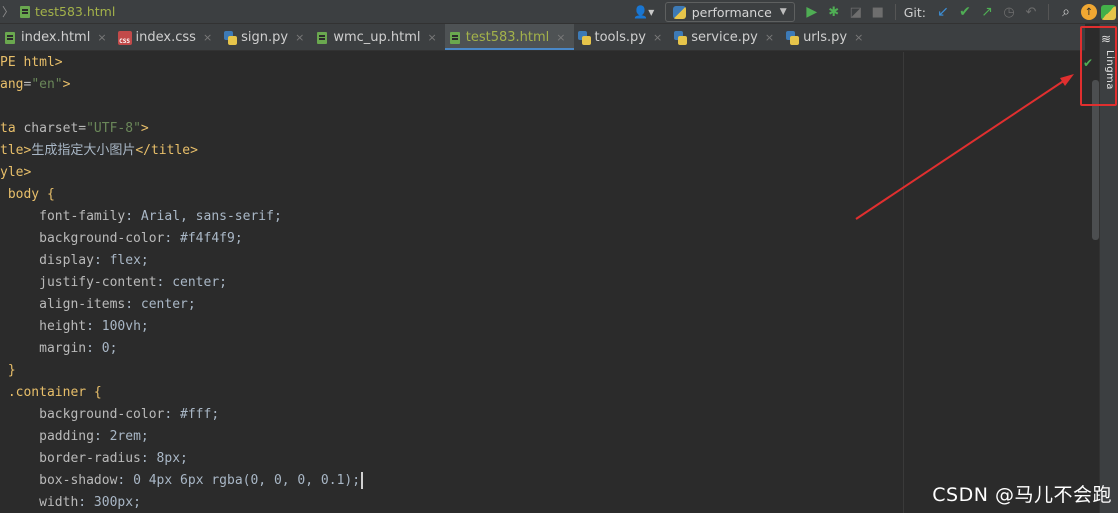 The width and height of the screenshot is (1118, 513). I want to click on run-config-select: performance ▼, so click(729, 12).